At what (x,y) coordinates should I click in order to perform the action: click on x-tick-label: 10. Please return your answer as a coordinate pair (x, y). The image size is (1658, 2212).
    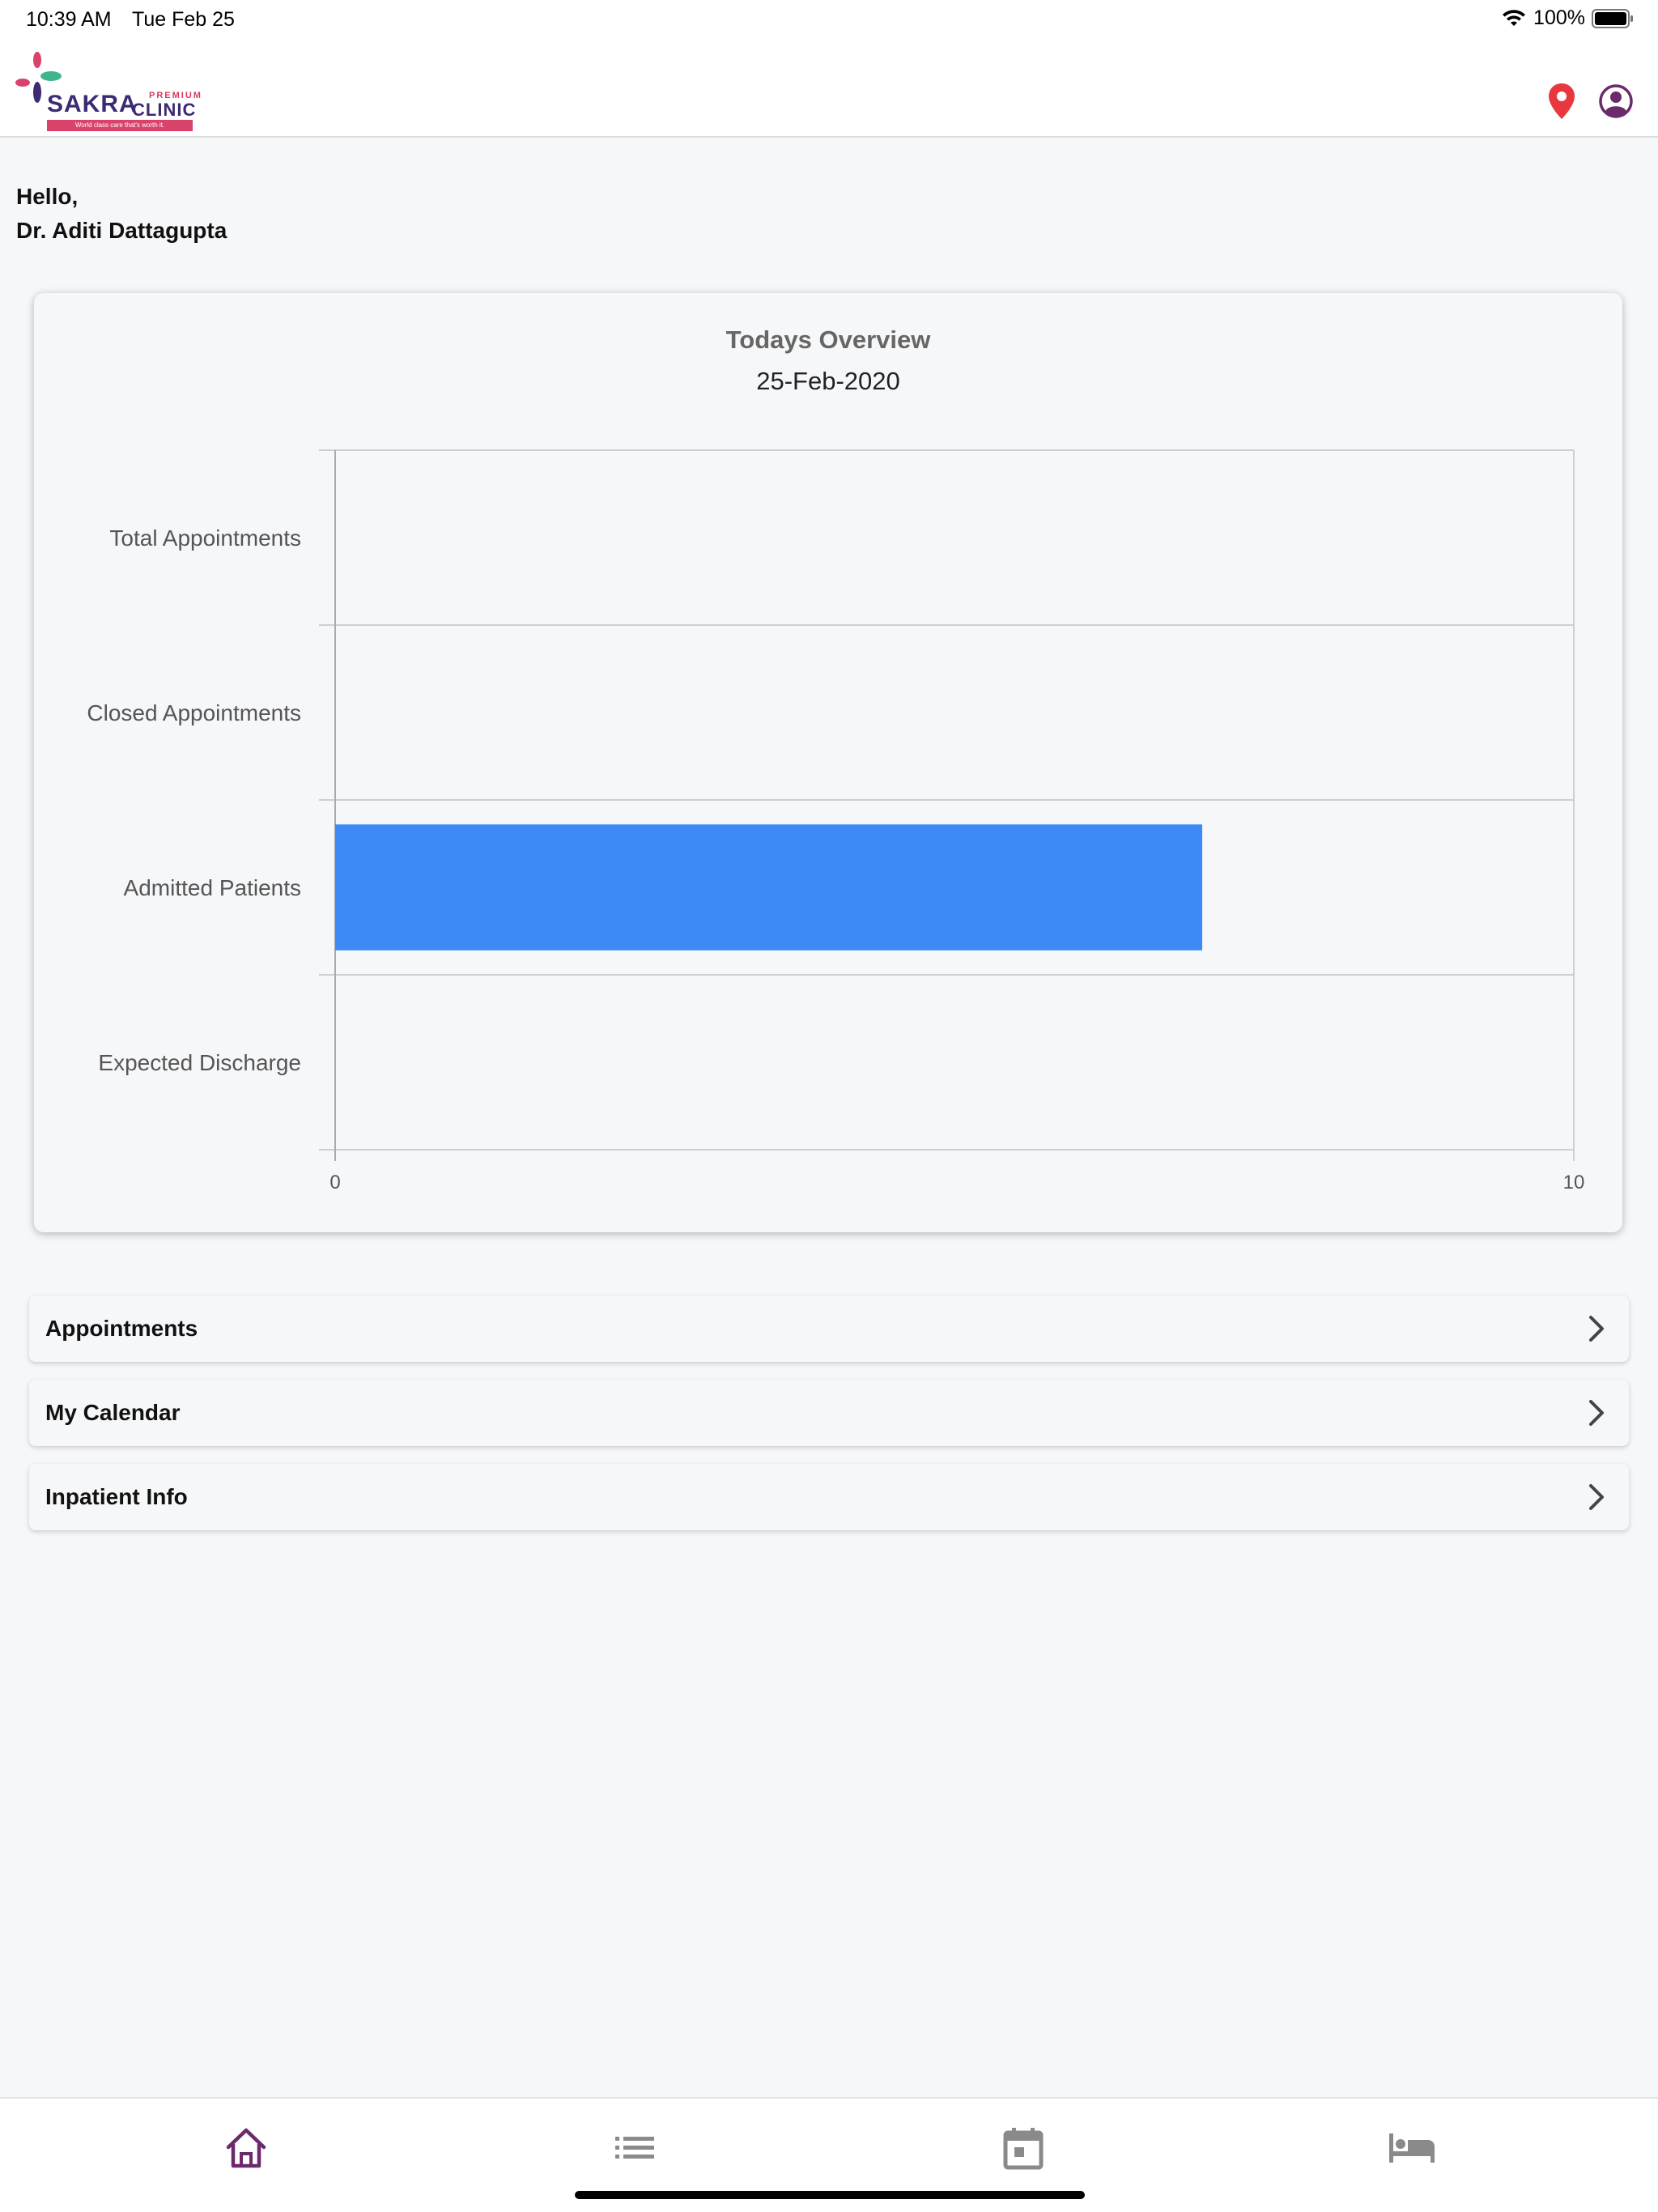
    Looking at the image, I should click on (1574, 1182).